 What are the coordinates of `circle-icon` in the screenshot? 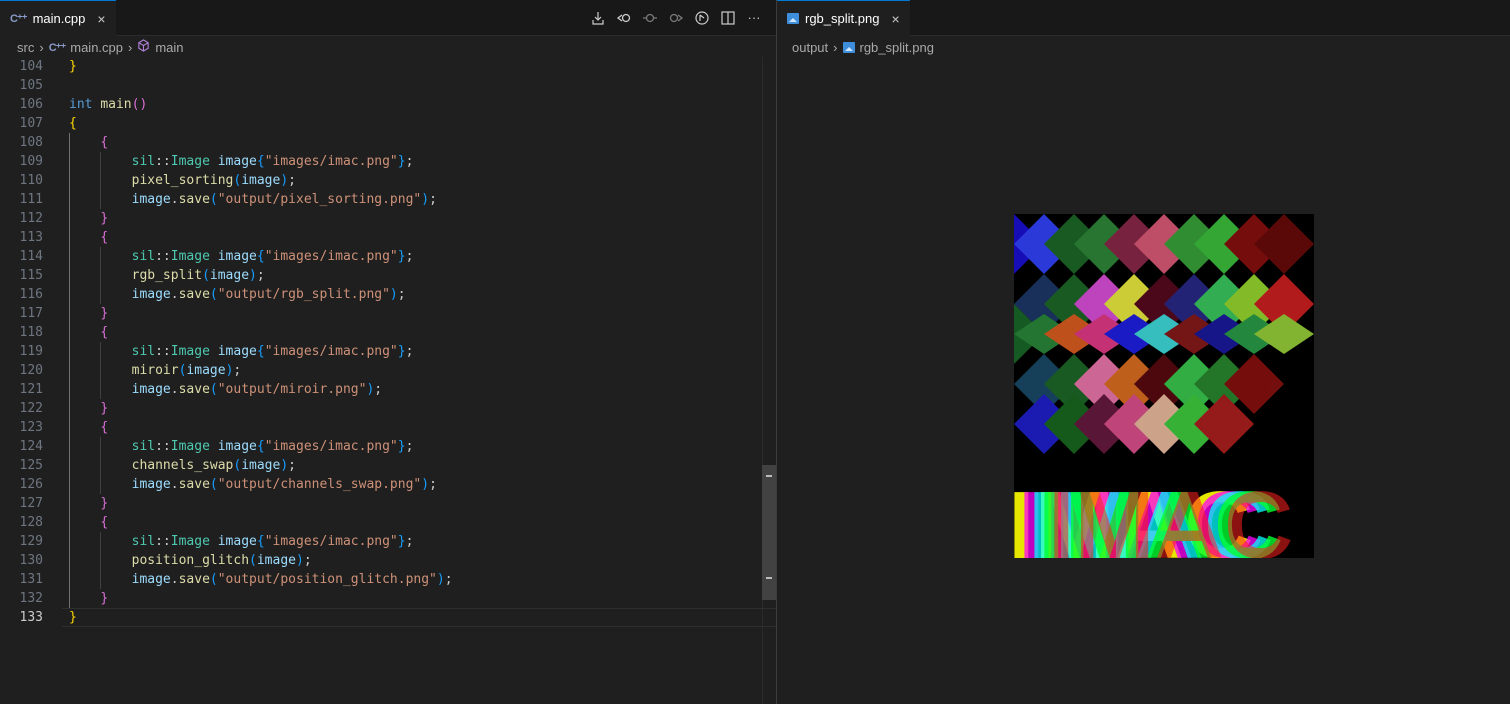 It's located at (650, 18).